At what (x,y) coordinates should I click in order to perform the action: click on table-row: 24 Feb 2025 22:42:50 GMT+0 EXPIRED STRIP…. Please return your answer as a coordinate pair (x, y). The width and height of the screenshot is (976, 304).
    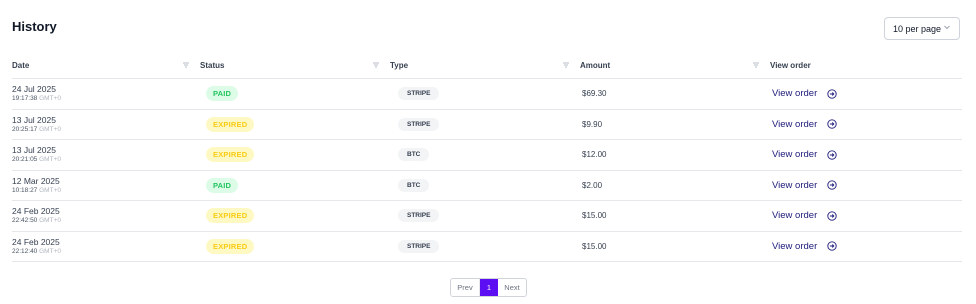
    Looking at the image, I should click on (487, 216).